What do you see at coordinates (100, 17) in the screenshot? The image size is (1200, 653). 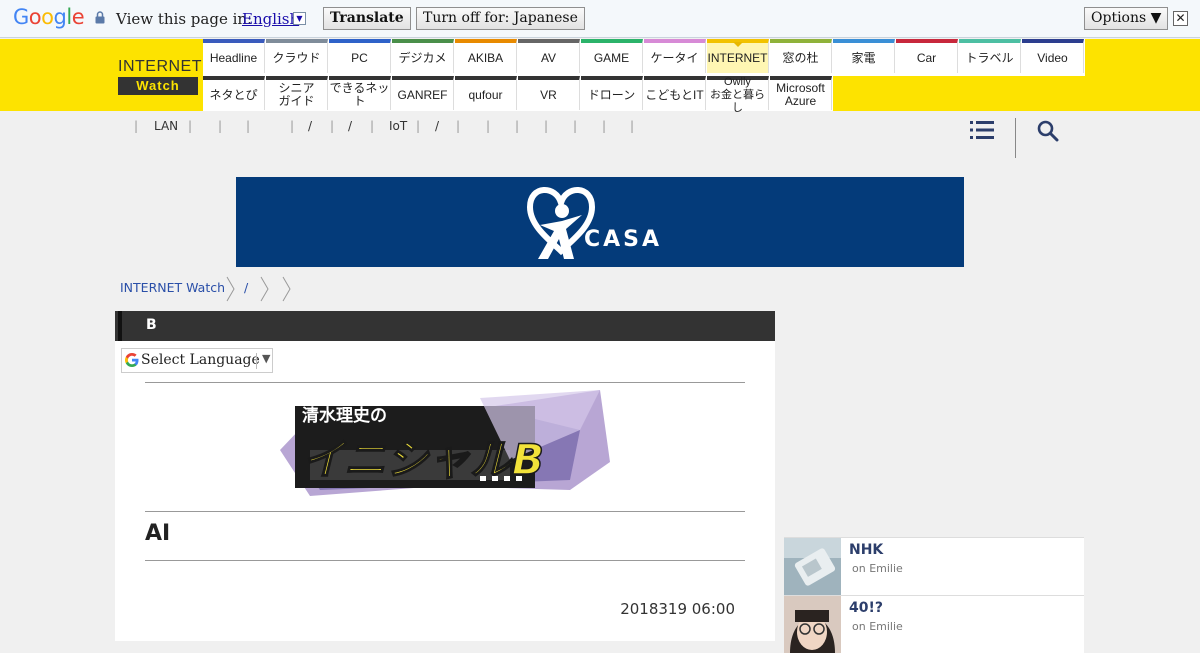 I see `lock-icon` at bounding box center [100, 17].